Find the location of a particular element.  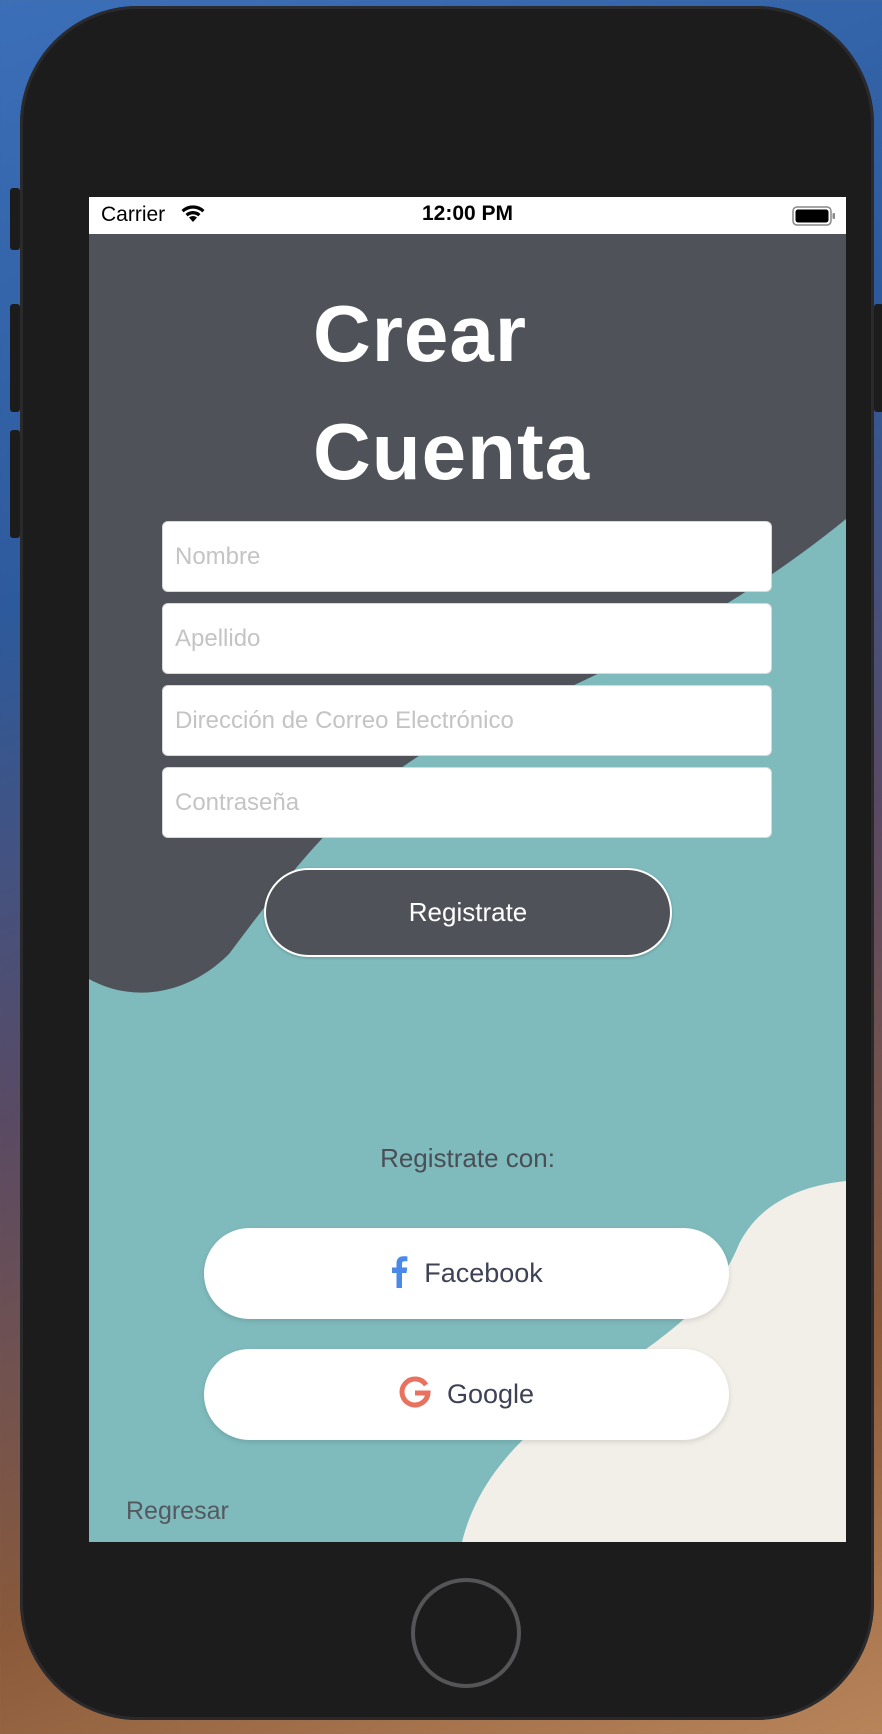

register-with-label: Registrate con: is located at coordinates (467, 1158).